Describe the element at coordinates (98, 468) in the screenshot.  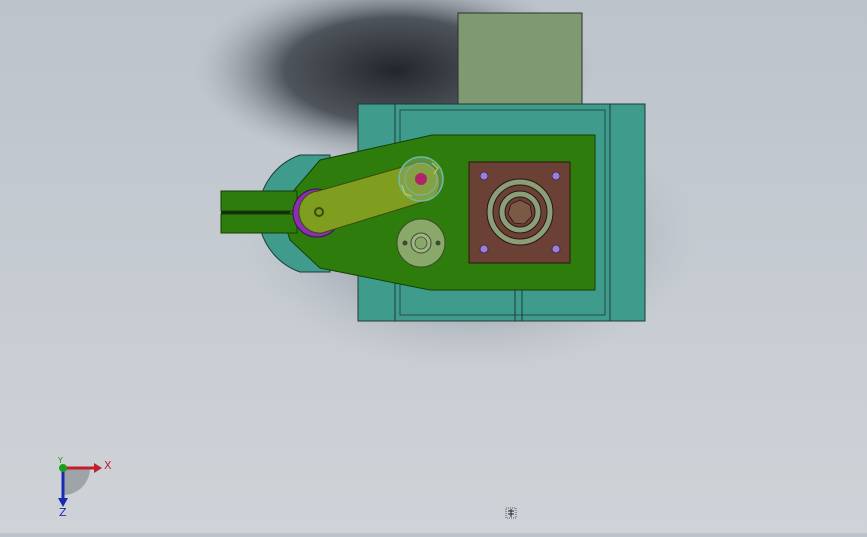
I see `x-axis-head` at that location.